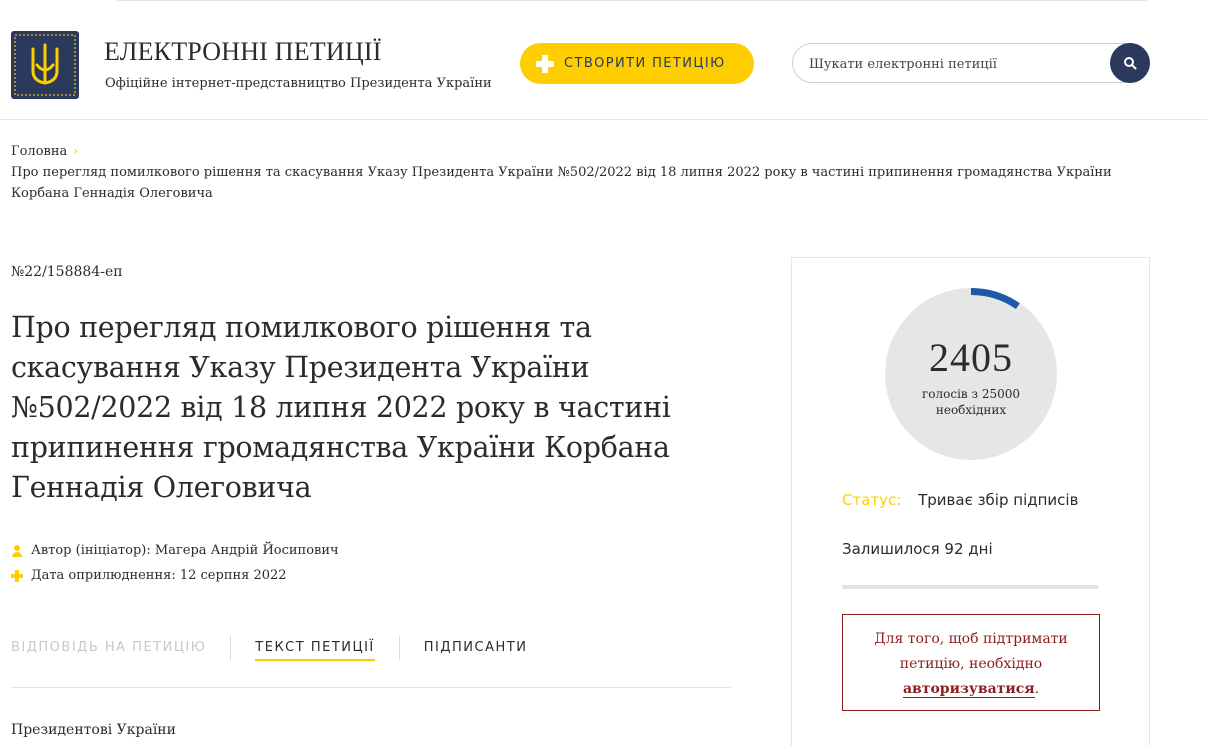  I want to click on petition-date: Дата оприлюднення: 12 серпня 2022, so click(149, 575).